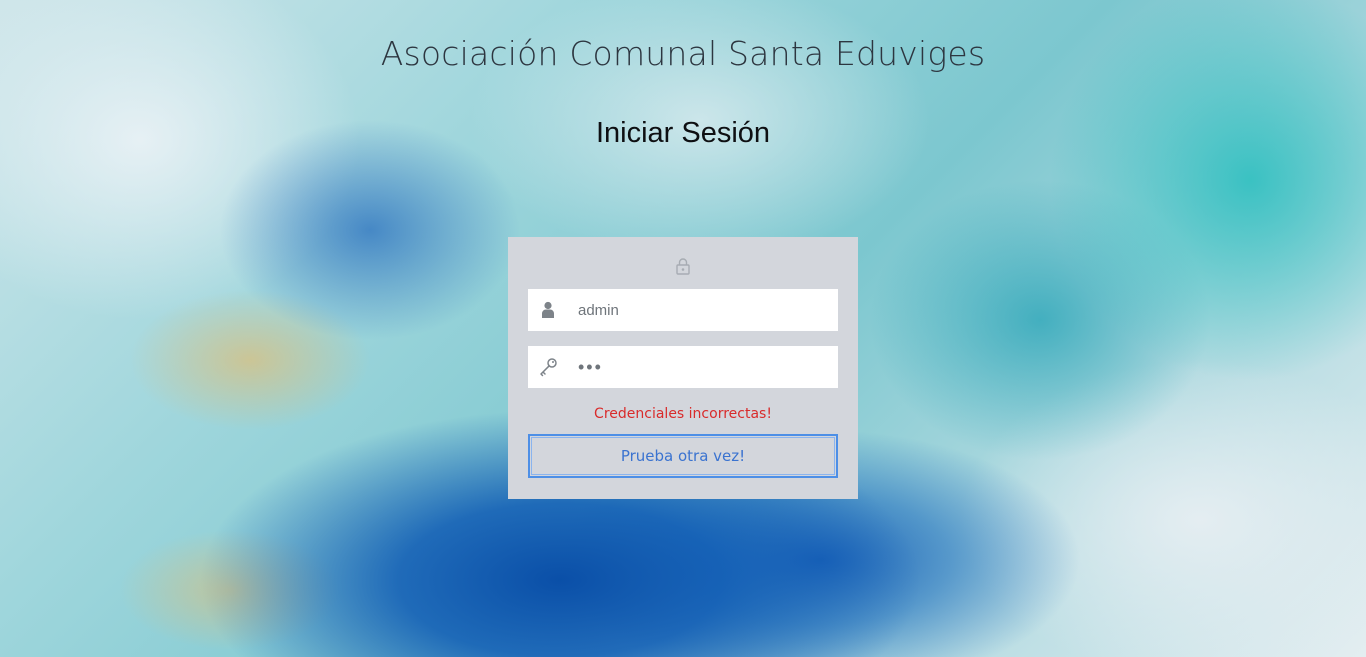  What do you see at coordinates (683, 414) in the screenshot?
I see `error-message: Credenciales incorrectas!` at bounding box center [683, 414].